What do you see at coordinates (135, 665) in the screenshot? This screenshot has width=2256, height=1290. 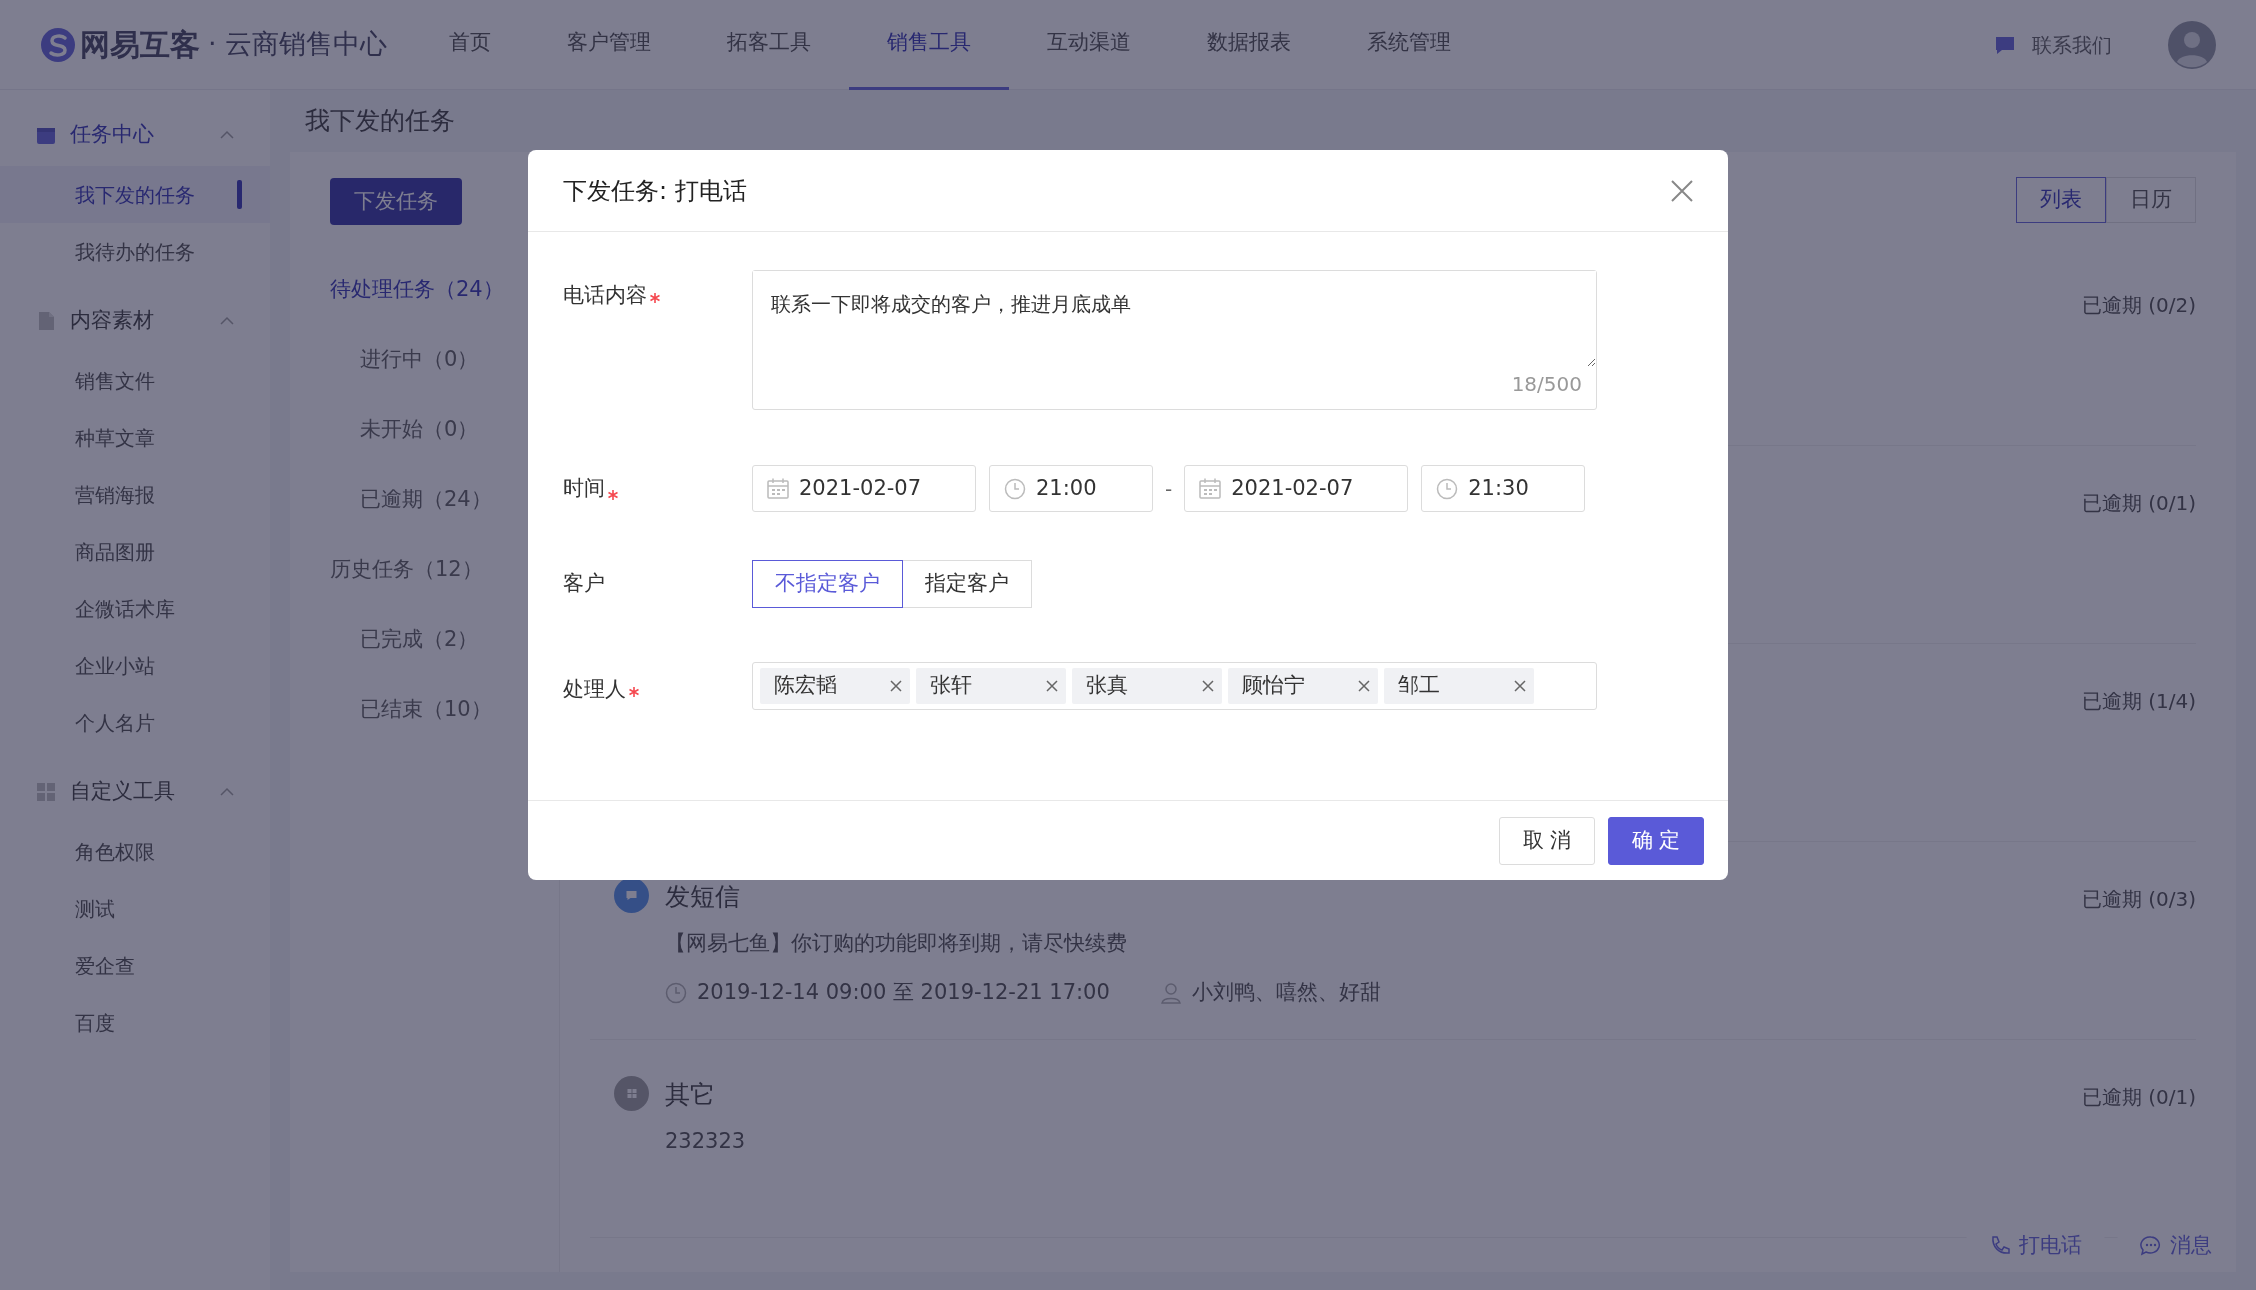 I see `sidebar-item: 企业小站` at bounding box center [135, 665].